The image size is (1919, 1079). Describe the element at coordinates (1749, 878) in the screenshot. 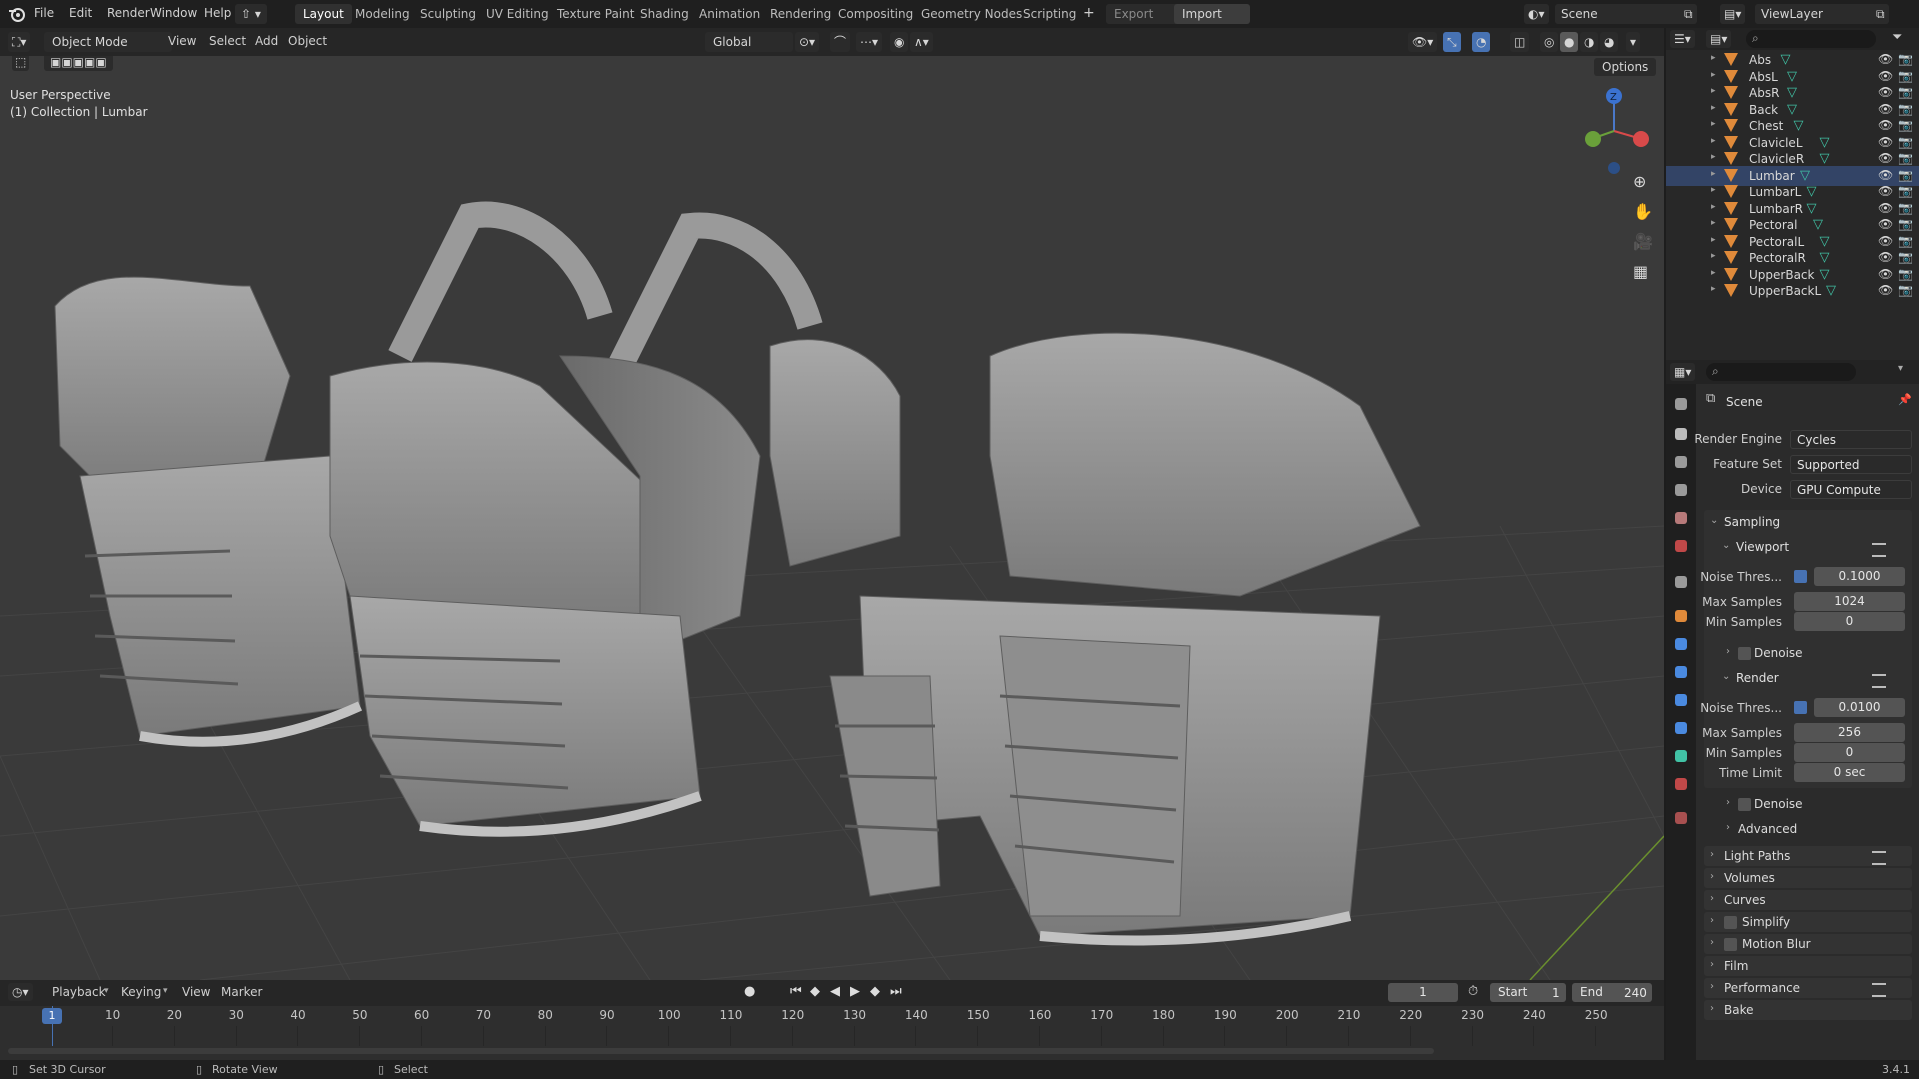

I see `panel-title: Volumes` at that location.